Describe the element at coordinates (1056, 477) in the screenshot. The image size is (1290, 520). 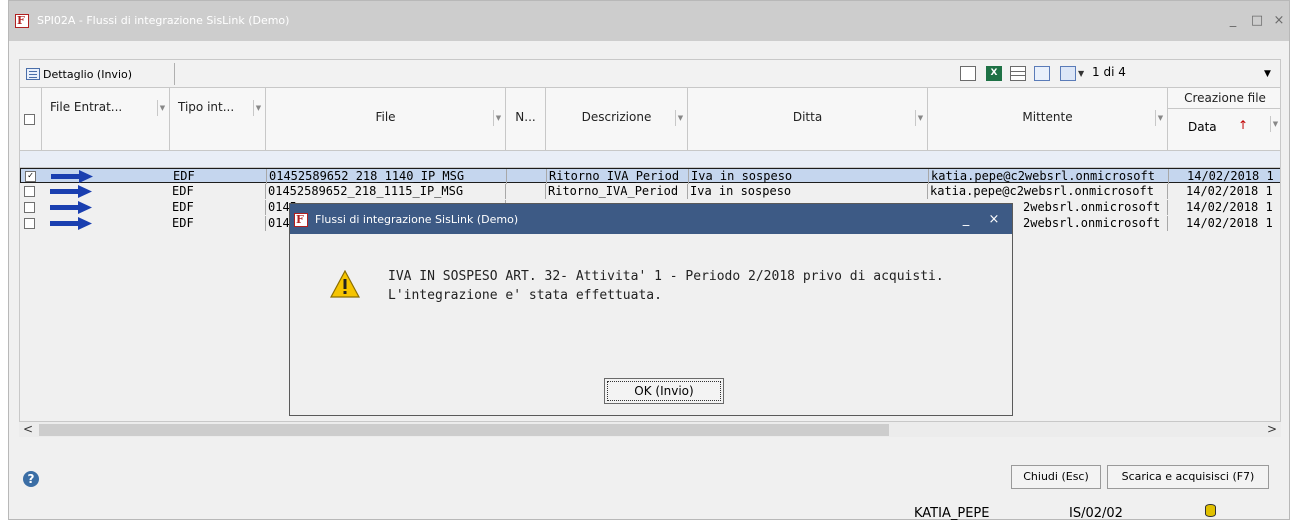
I see `close-button: Chiudi (Esc)` at that location.